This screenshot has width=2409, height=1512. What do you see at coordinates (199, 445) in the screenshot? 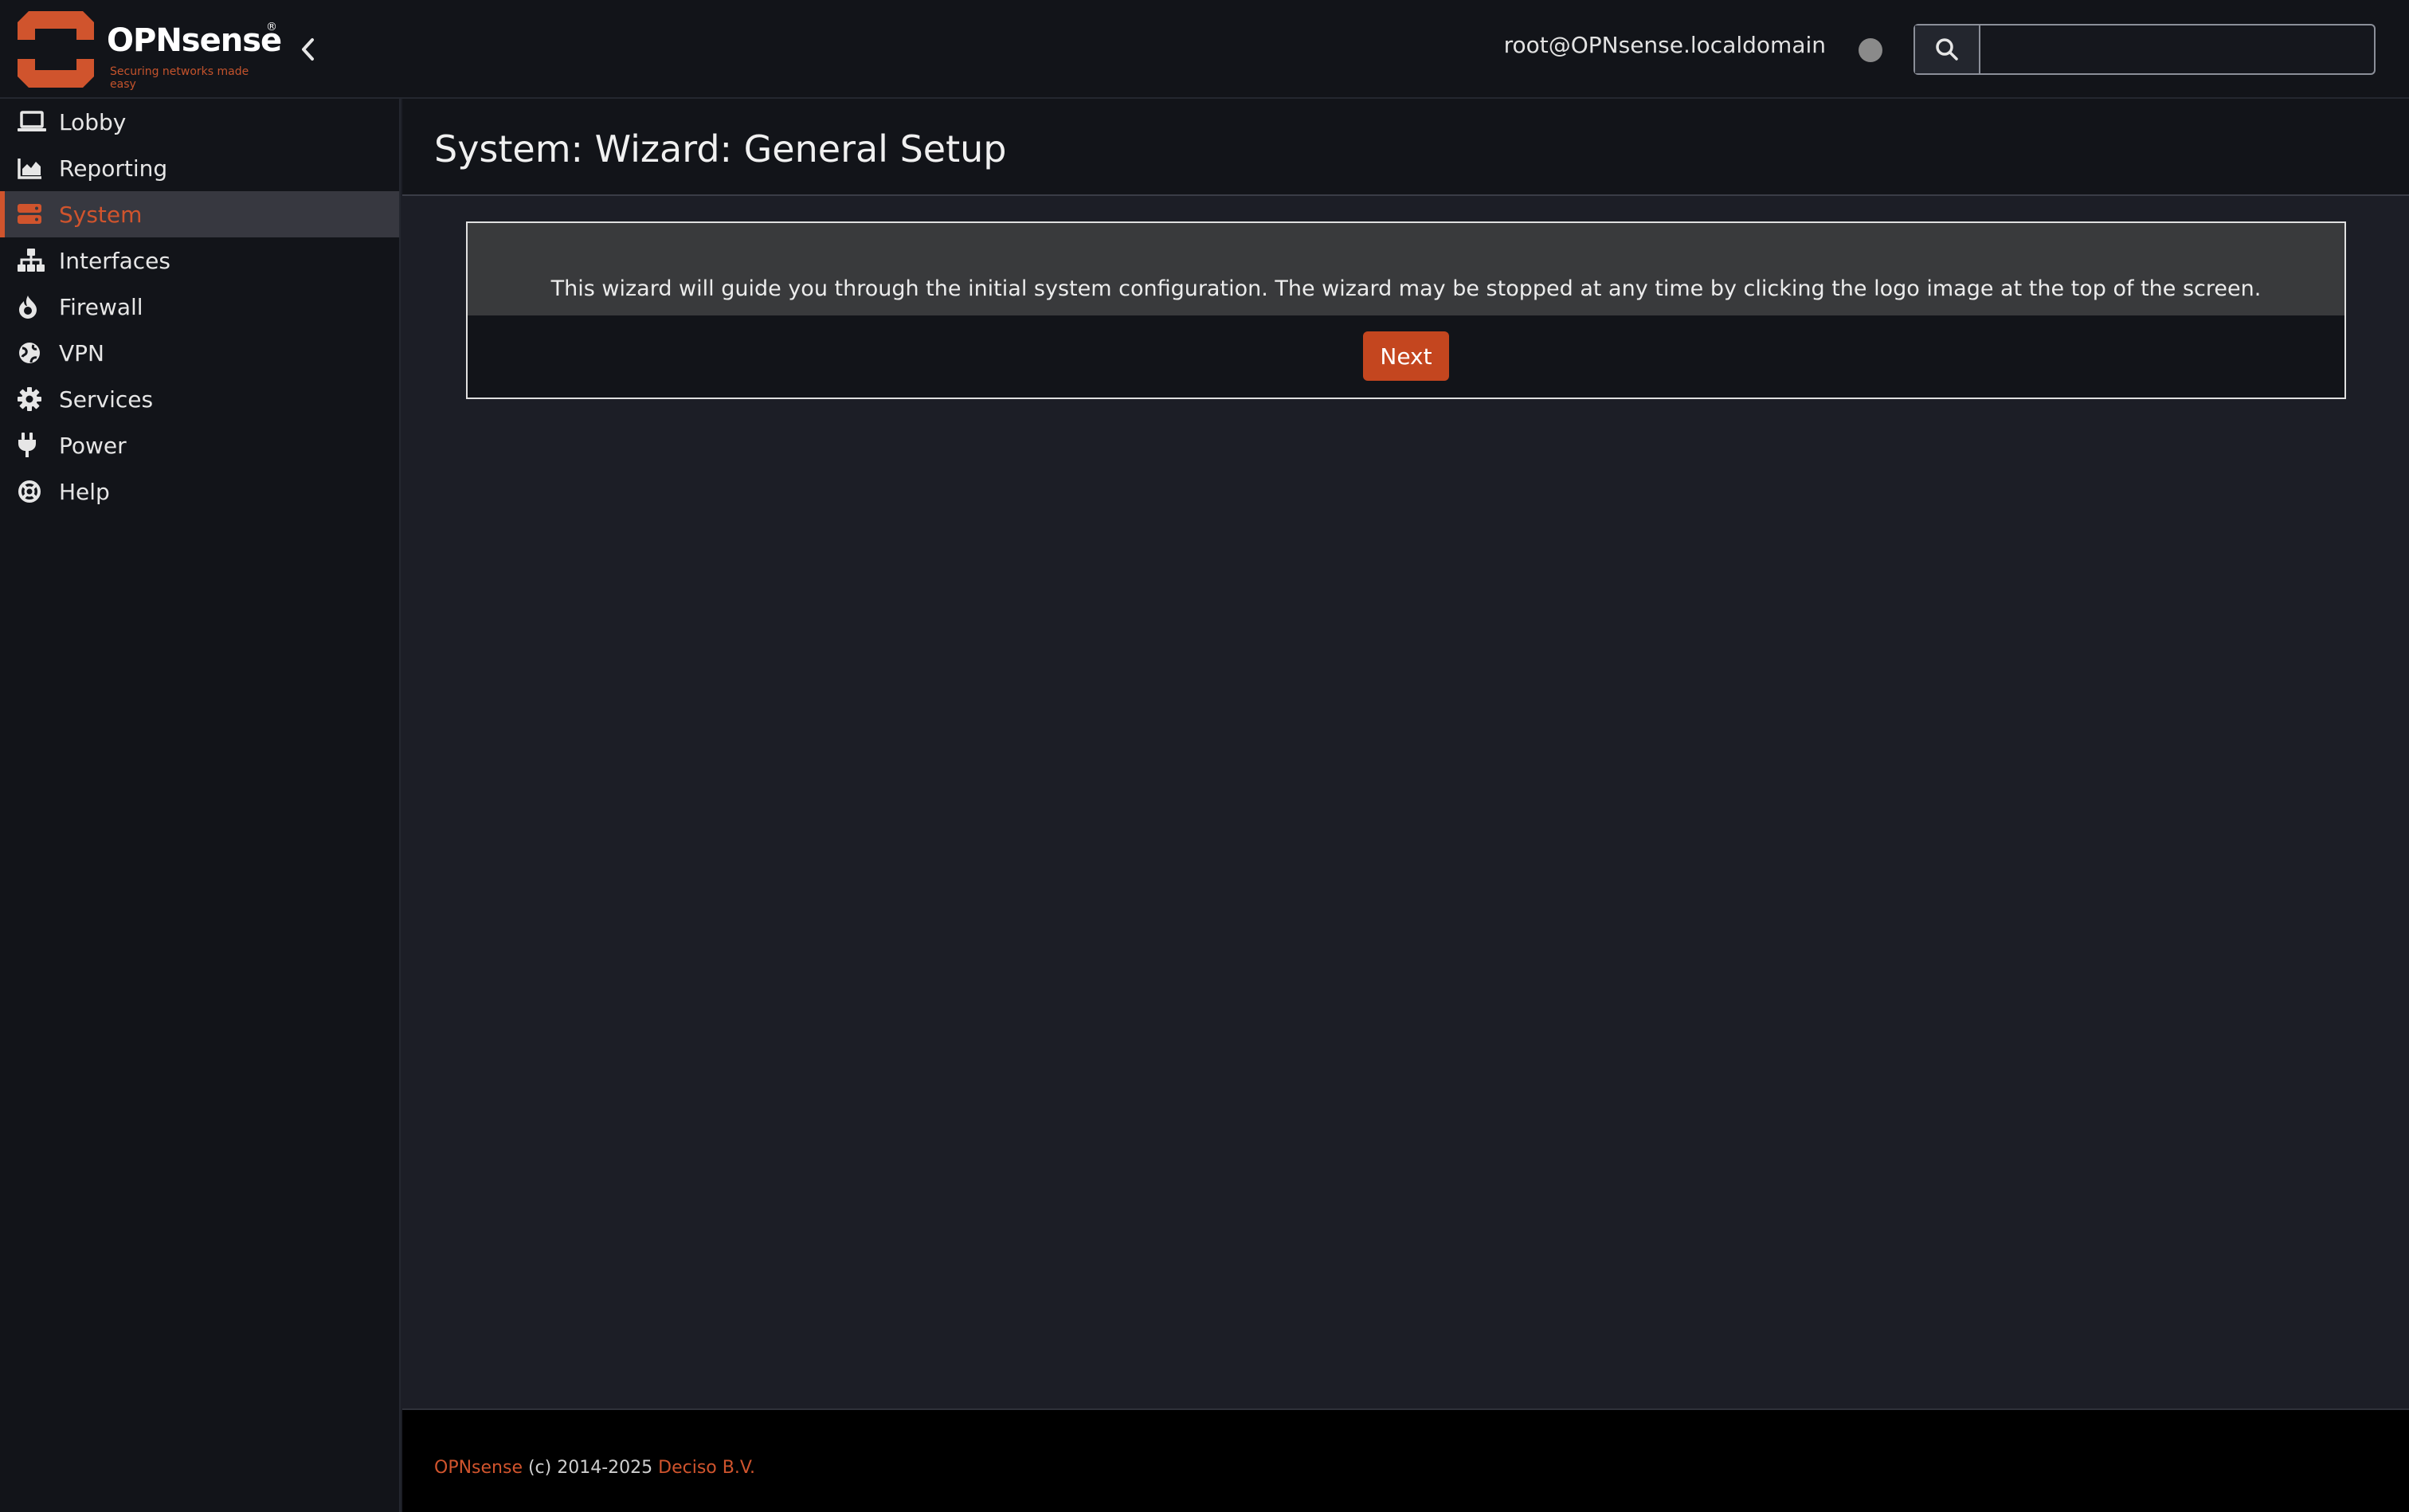
I see `sidebar-item-power: Power` at bounding box center [199, 445].